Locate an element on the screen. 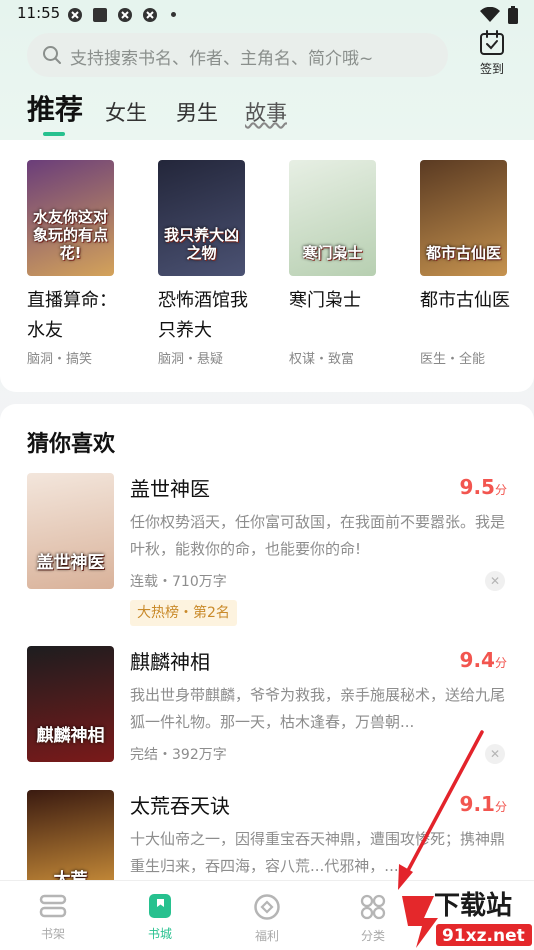 This screenshot has height=950, width=534. book-title: 盖世神医 is located at coordinates (170, 489).